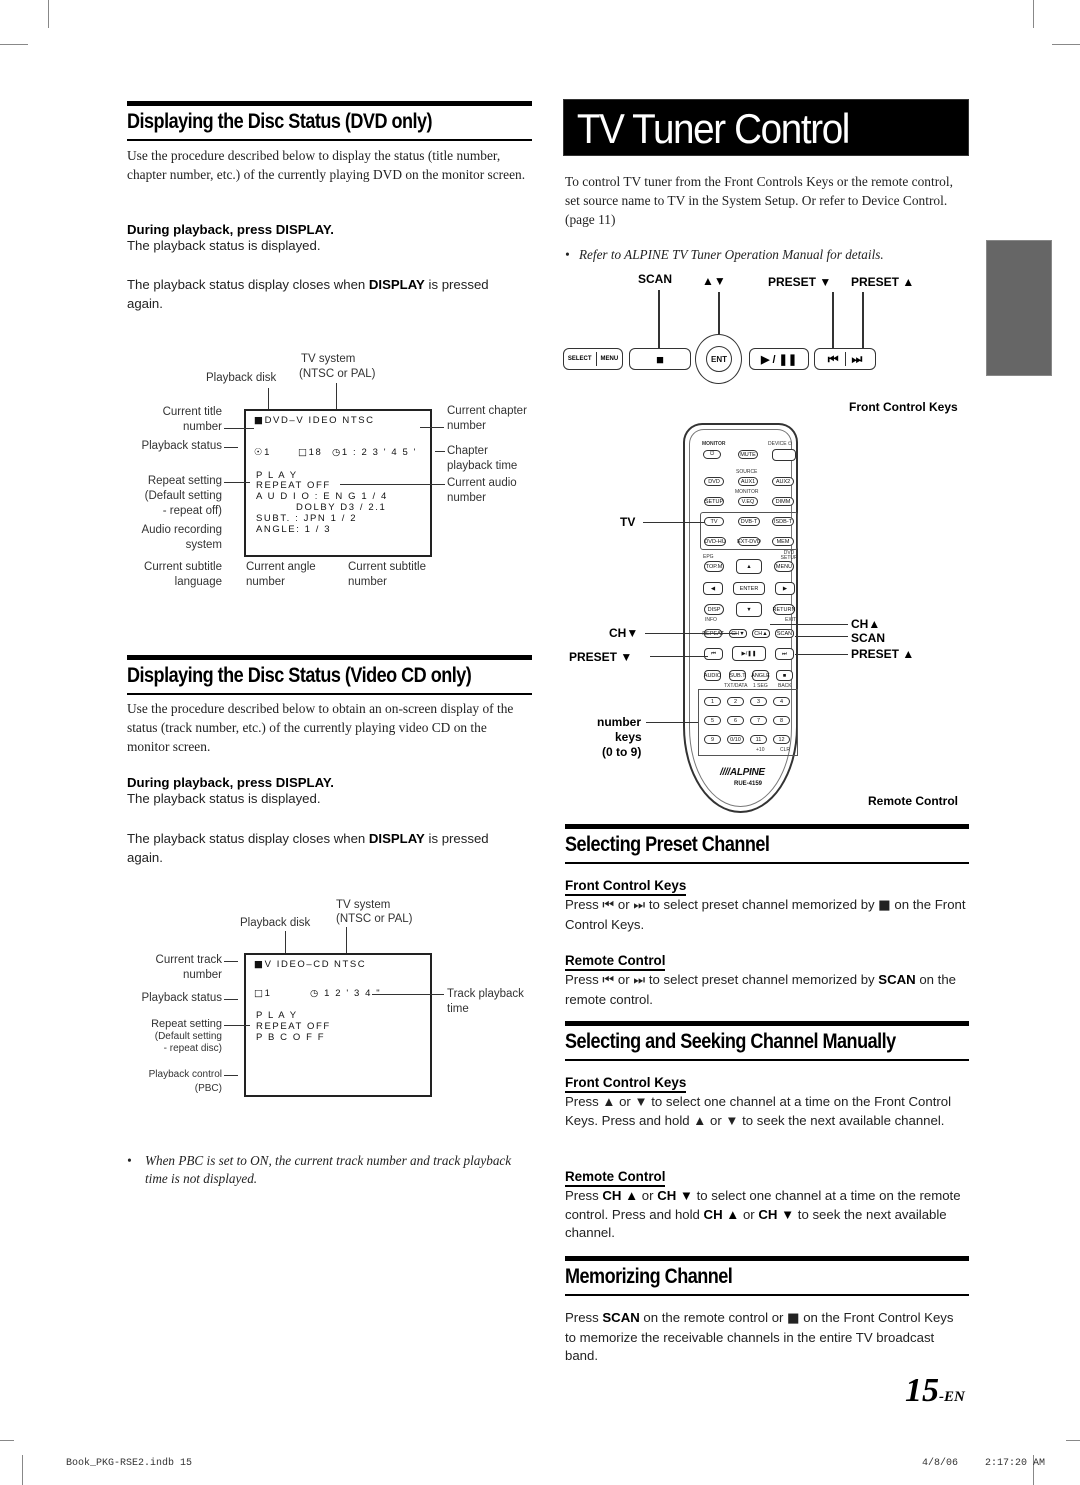  What do you see at coordinates (737, 675) in the screenshot?
I see `remote-subt-key: SUB.T` at bounding box center [737, 675].